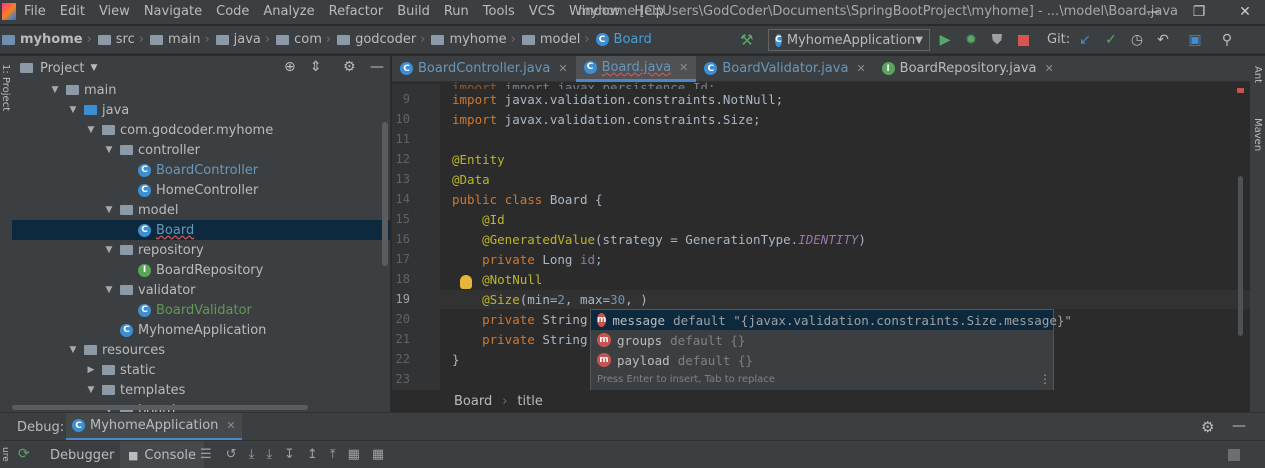 This screenshot has height=468, width=1265. Describe the element at coordinates (201, 90) in the screenshot. I see `tree-item: ▼ main` at that location.